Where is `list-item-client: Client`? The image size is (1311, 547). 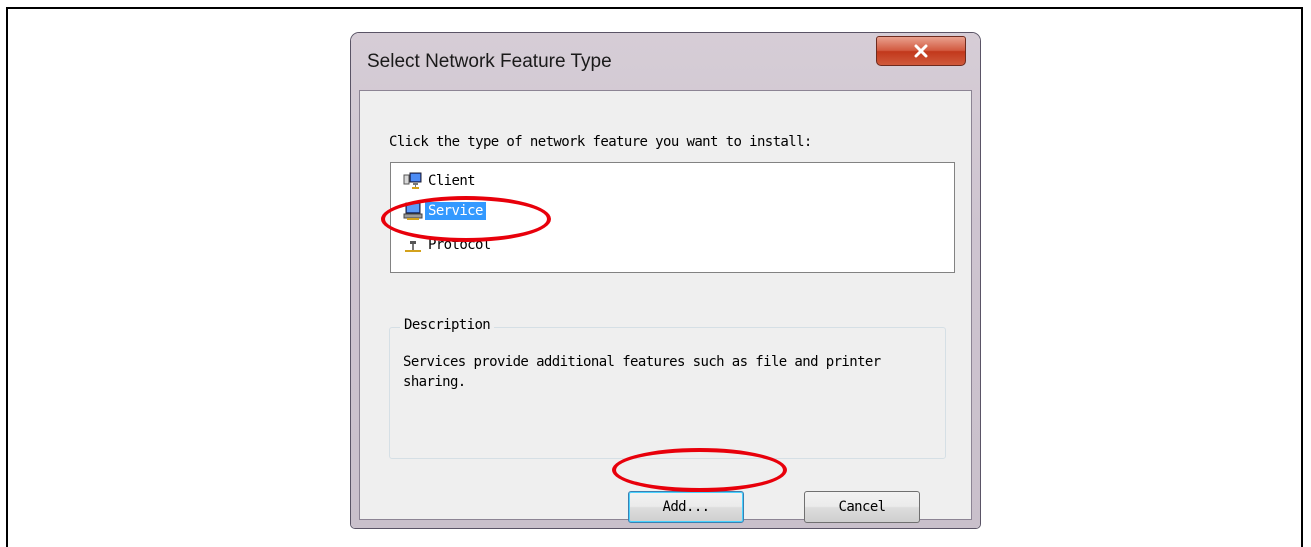
list-item-client: Client is located at coordinates (440, 180).